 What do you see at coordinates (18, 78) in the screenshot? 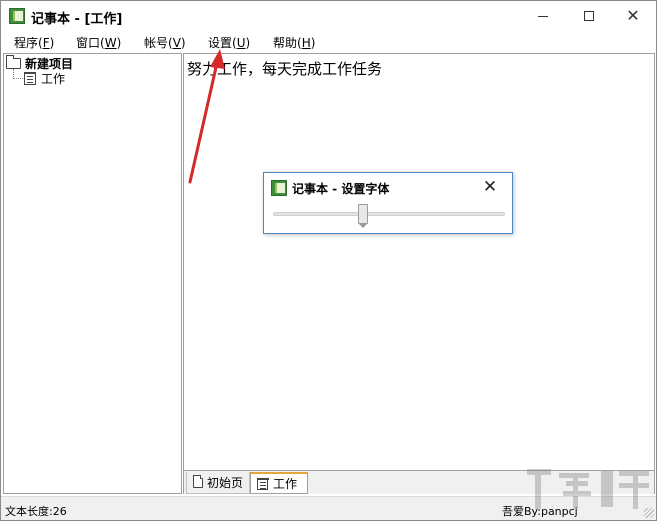
I see `tree-connector` at bounding box center [18, 78].